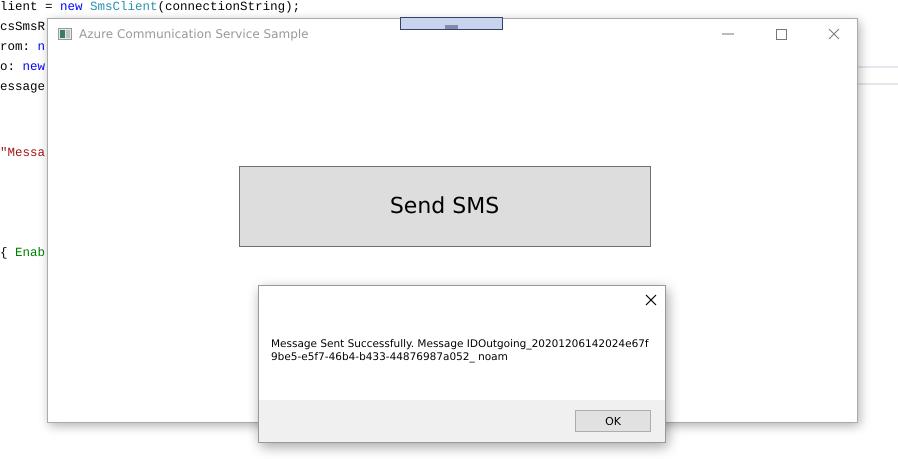  I want to click on code-text: essage, so click(23, 87).